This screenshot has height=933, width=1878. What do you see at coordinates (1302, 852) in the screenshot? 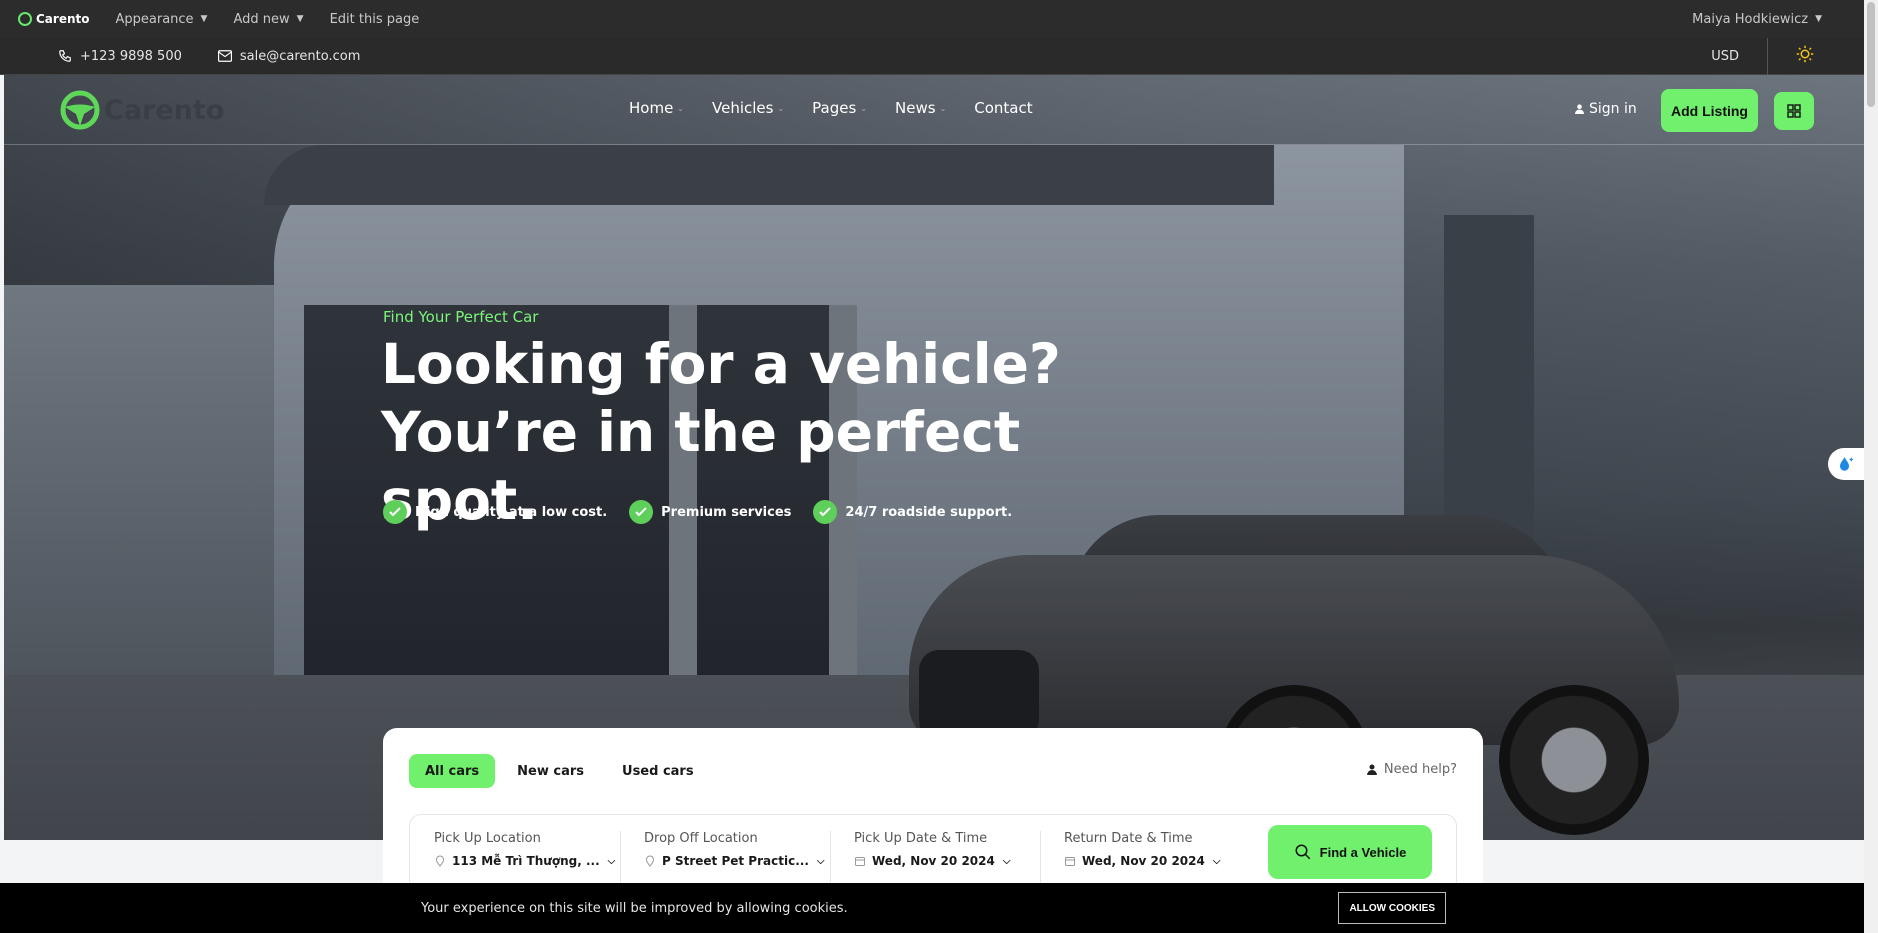
I see `search-icon` at bounding box center [1302, 852].